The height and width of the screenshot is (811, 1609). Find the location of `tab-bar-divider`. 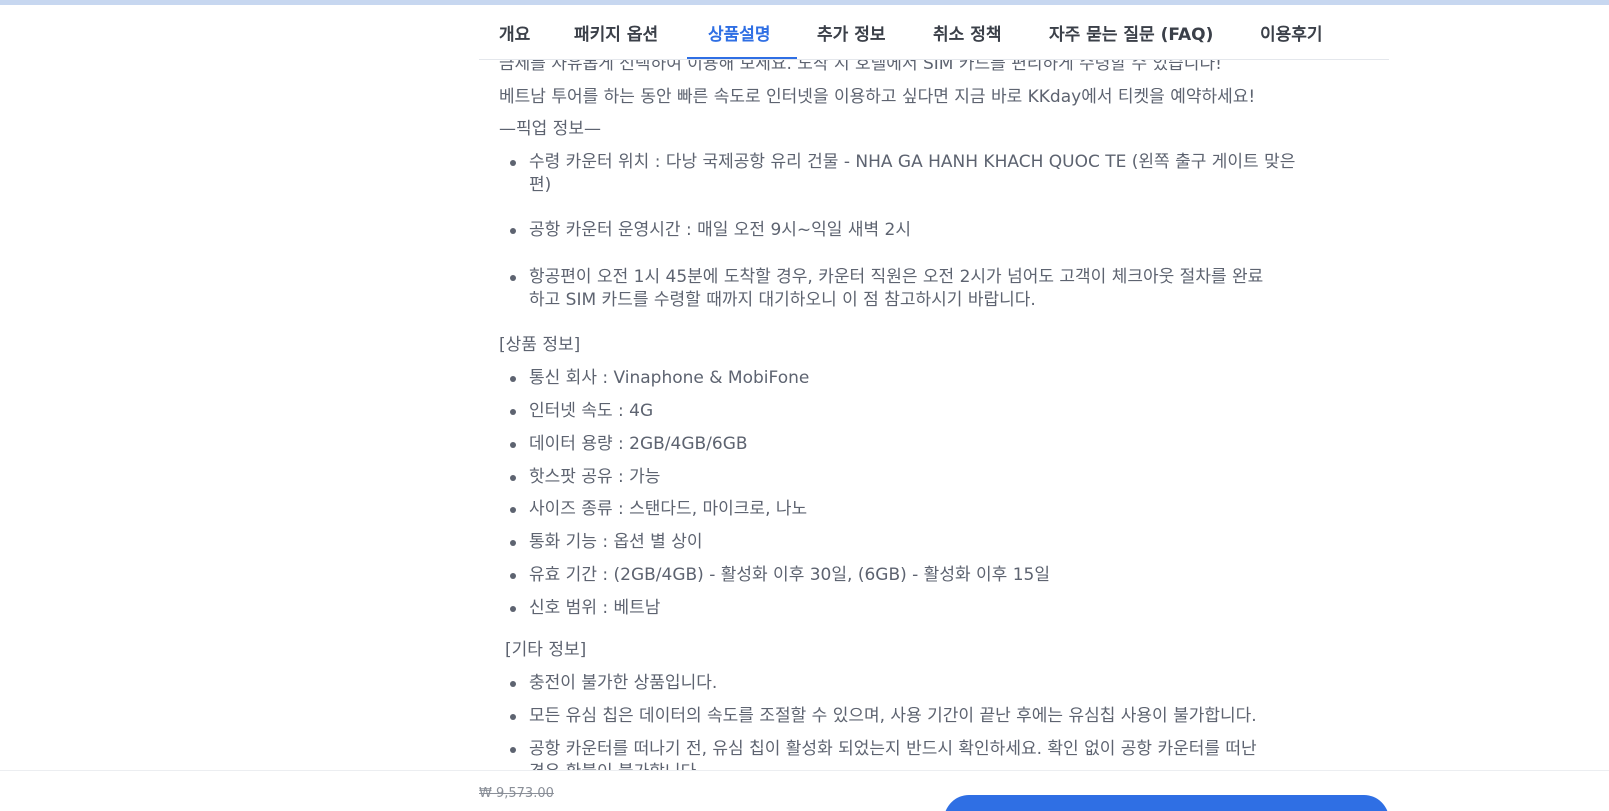

tab-bar-divider is located at coordinates (934, 59).